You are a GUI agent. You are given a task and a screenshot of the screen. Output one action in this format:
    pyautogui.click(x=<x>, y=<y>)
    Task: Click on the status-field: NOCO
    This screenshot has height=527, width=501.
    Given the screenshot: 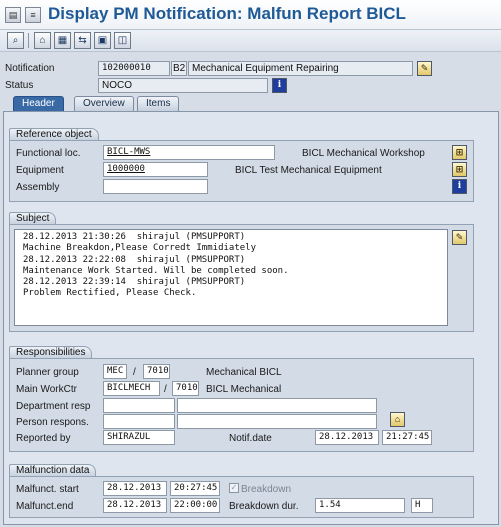 What is the action you would take?
    pyautogui.click(x=183, y=85)
    